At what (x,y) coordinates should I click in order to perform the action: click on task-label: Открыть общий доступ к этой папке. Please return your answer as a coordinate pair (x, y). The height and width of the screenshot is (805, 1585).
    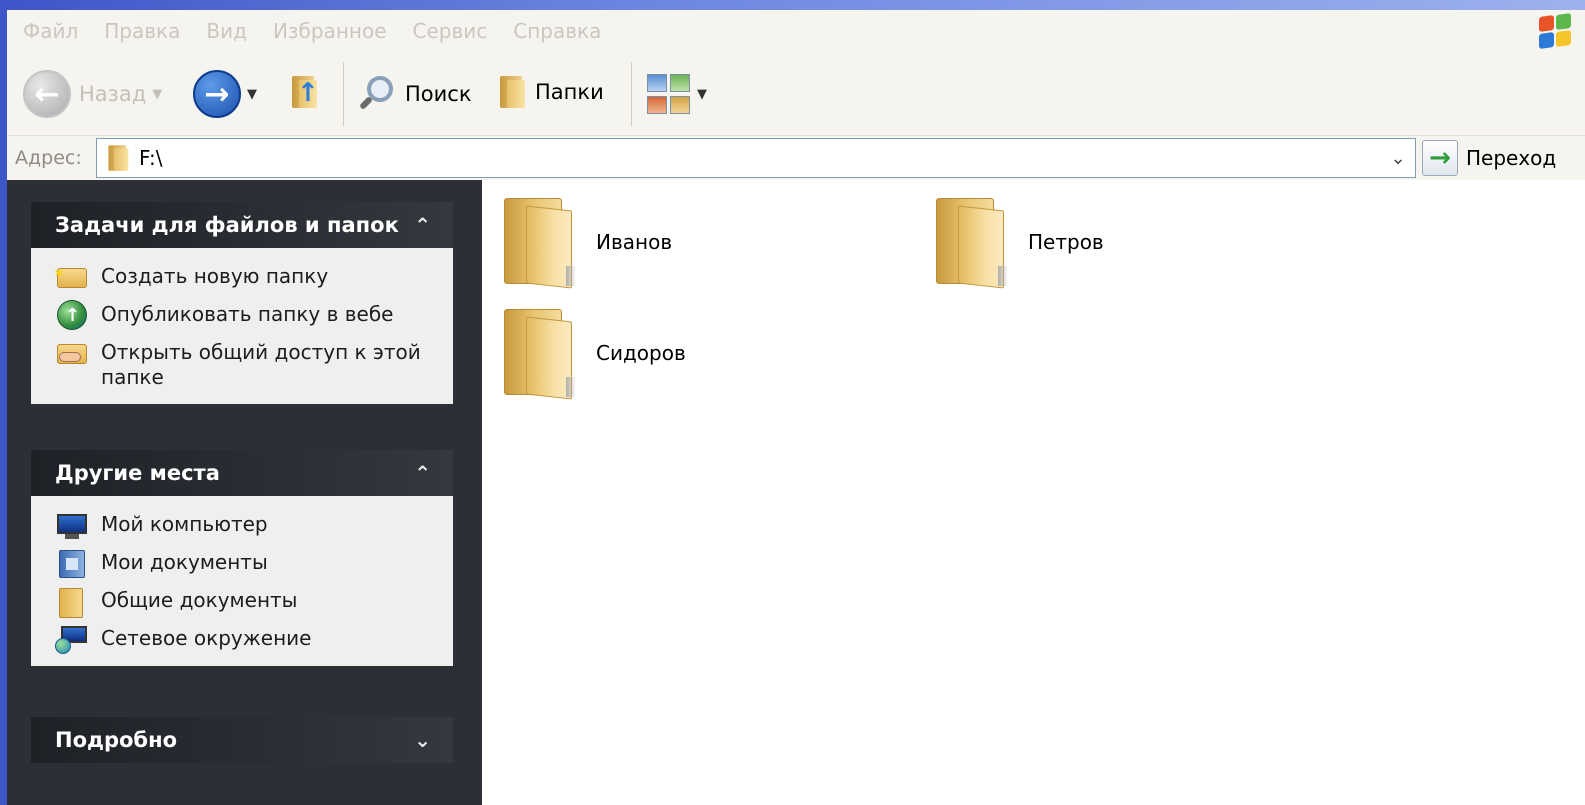
    Looking at the image, I should click on (261, 364).